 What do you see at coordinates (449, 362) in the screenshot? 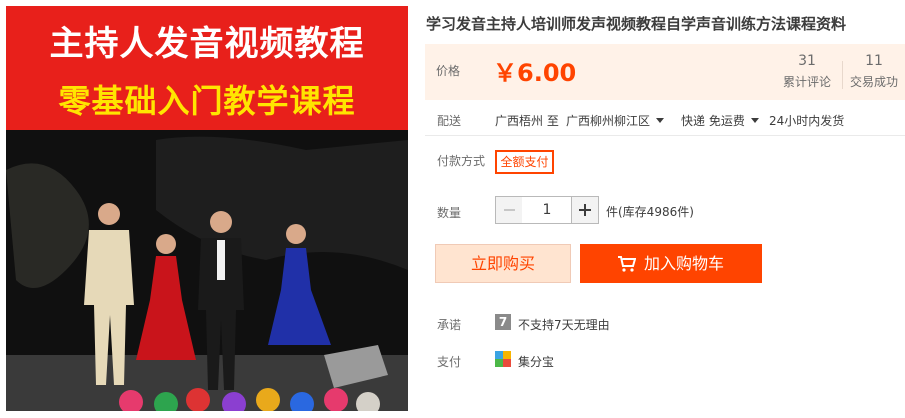
I see `pay-label: 支付` at bounding box center [449, 362].